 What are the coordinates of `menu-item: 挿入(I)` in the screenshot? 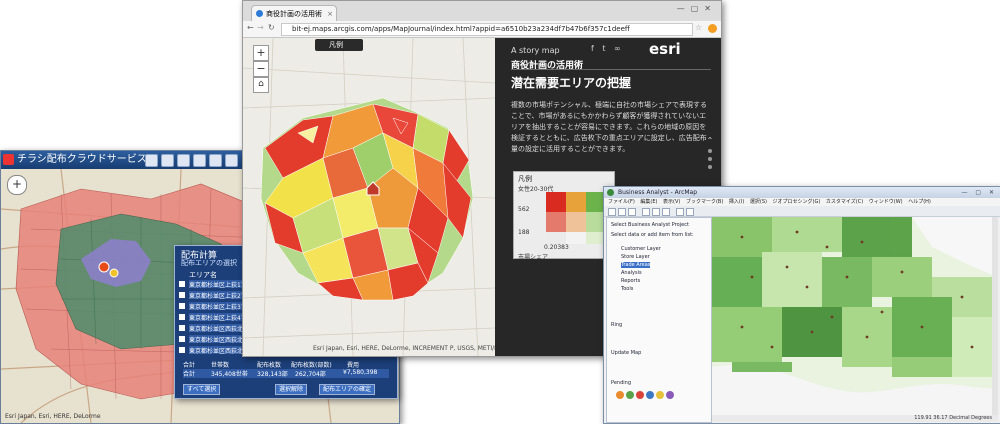 It's located at (736, 202).